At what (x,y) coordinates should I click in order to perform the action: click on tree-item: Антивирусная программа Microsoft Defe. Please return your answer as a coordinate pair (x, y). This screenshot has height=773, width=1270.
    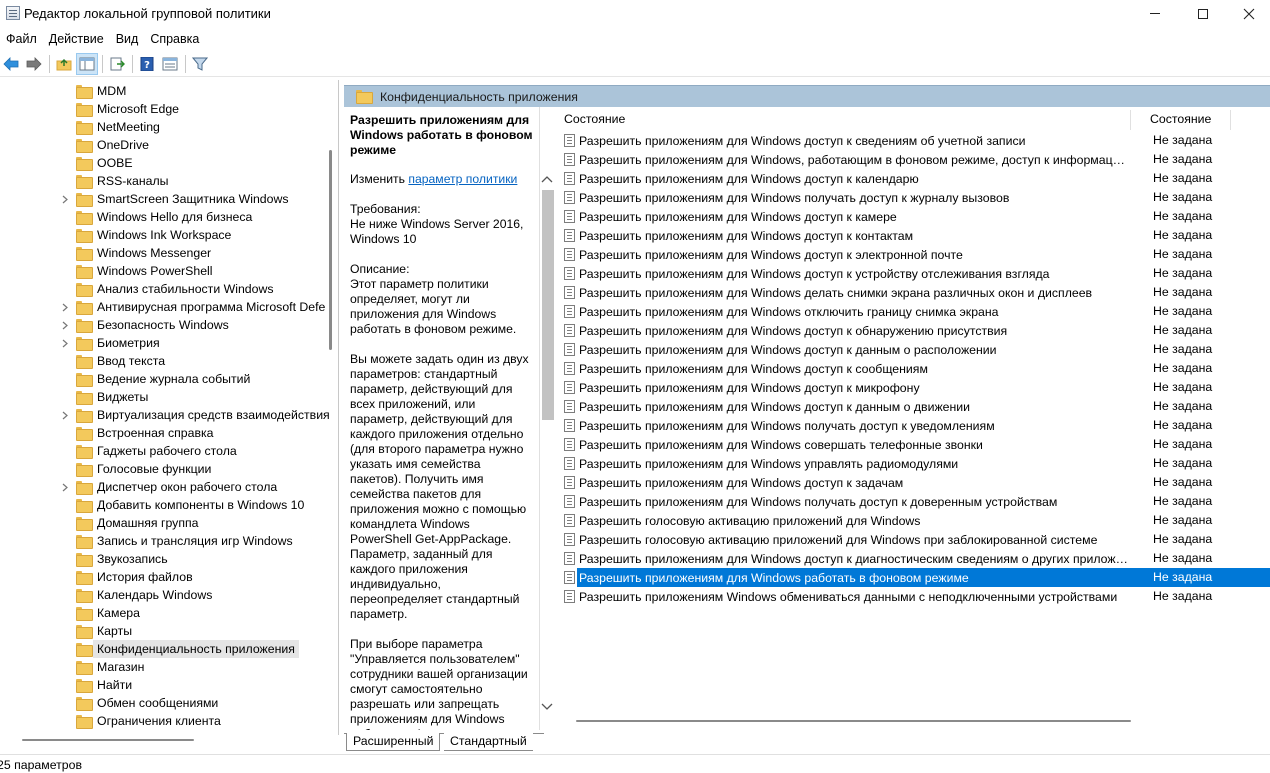
    Looking at the image, I should click on (162, 307).